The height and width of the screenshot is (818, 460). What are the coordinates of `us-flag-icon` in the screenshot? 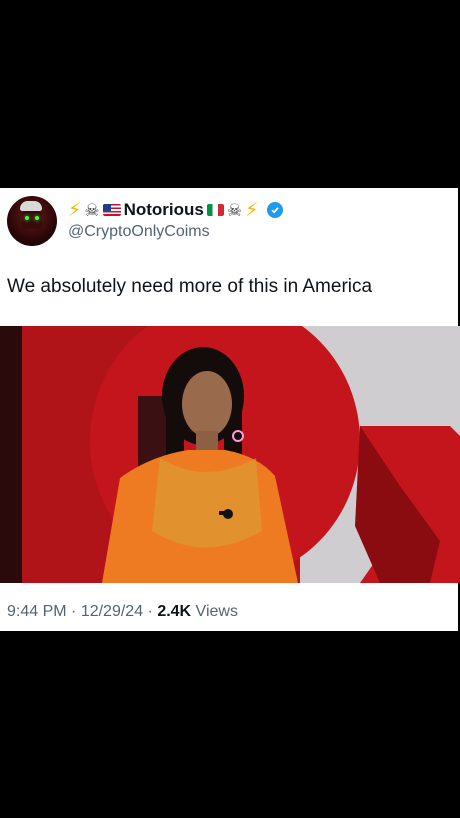 It's located at (111, 210).